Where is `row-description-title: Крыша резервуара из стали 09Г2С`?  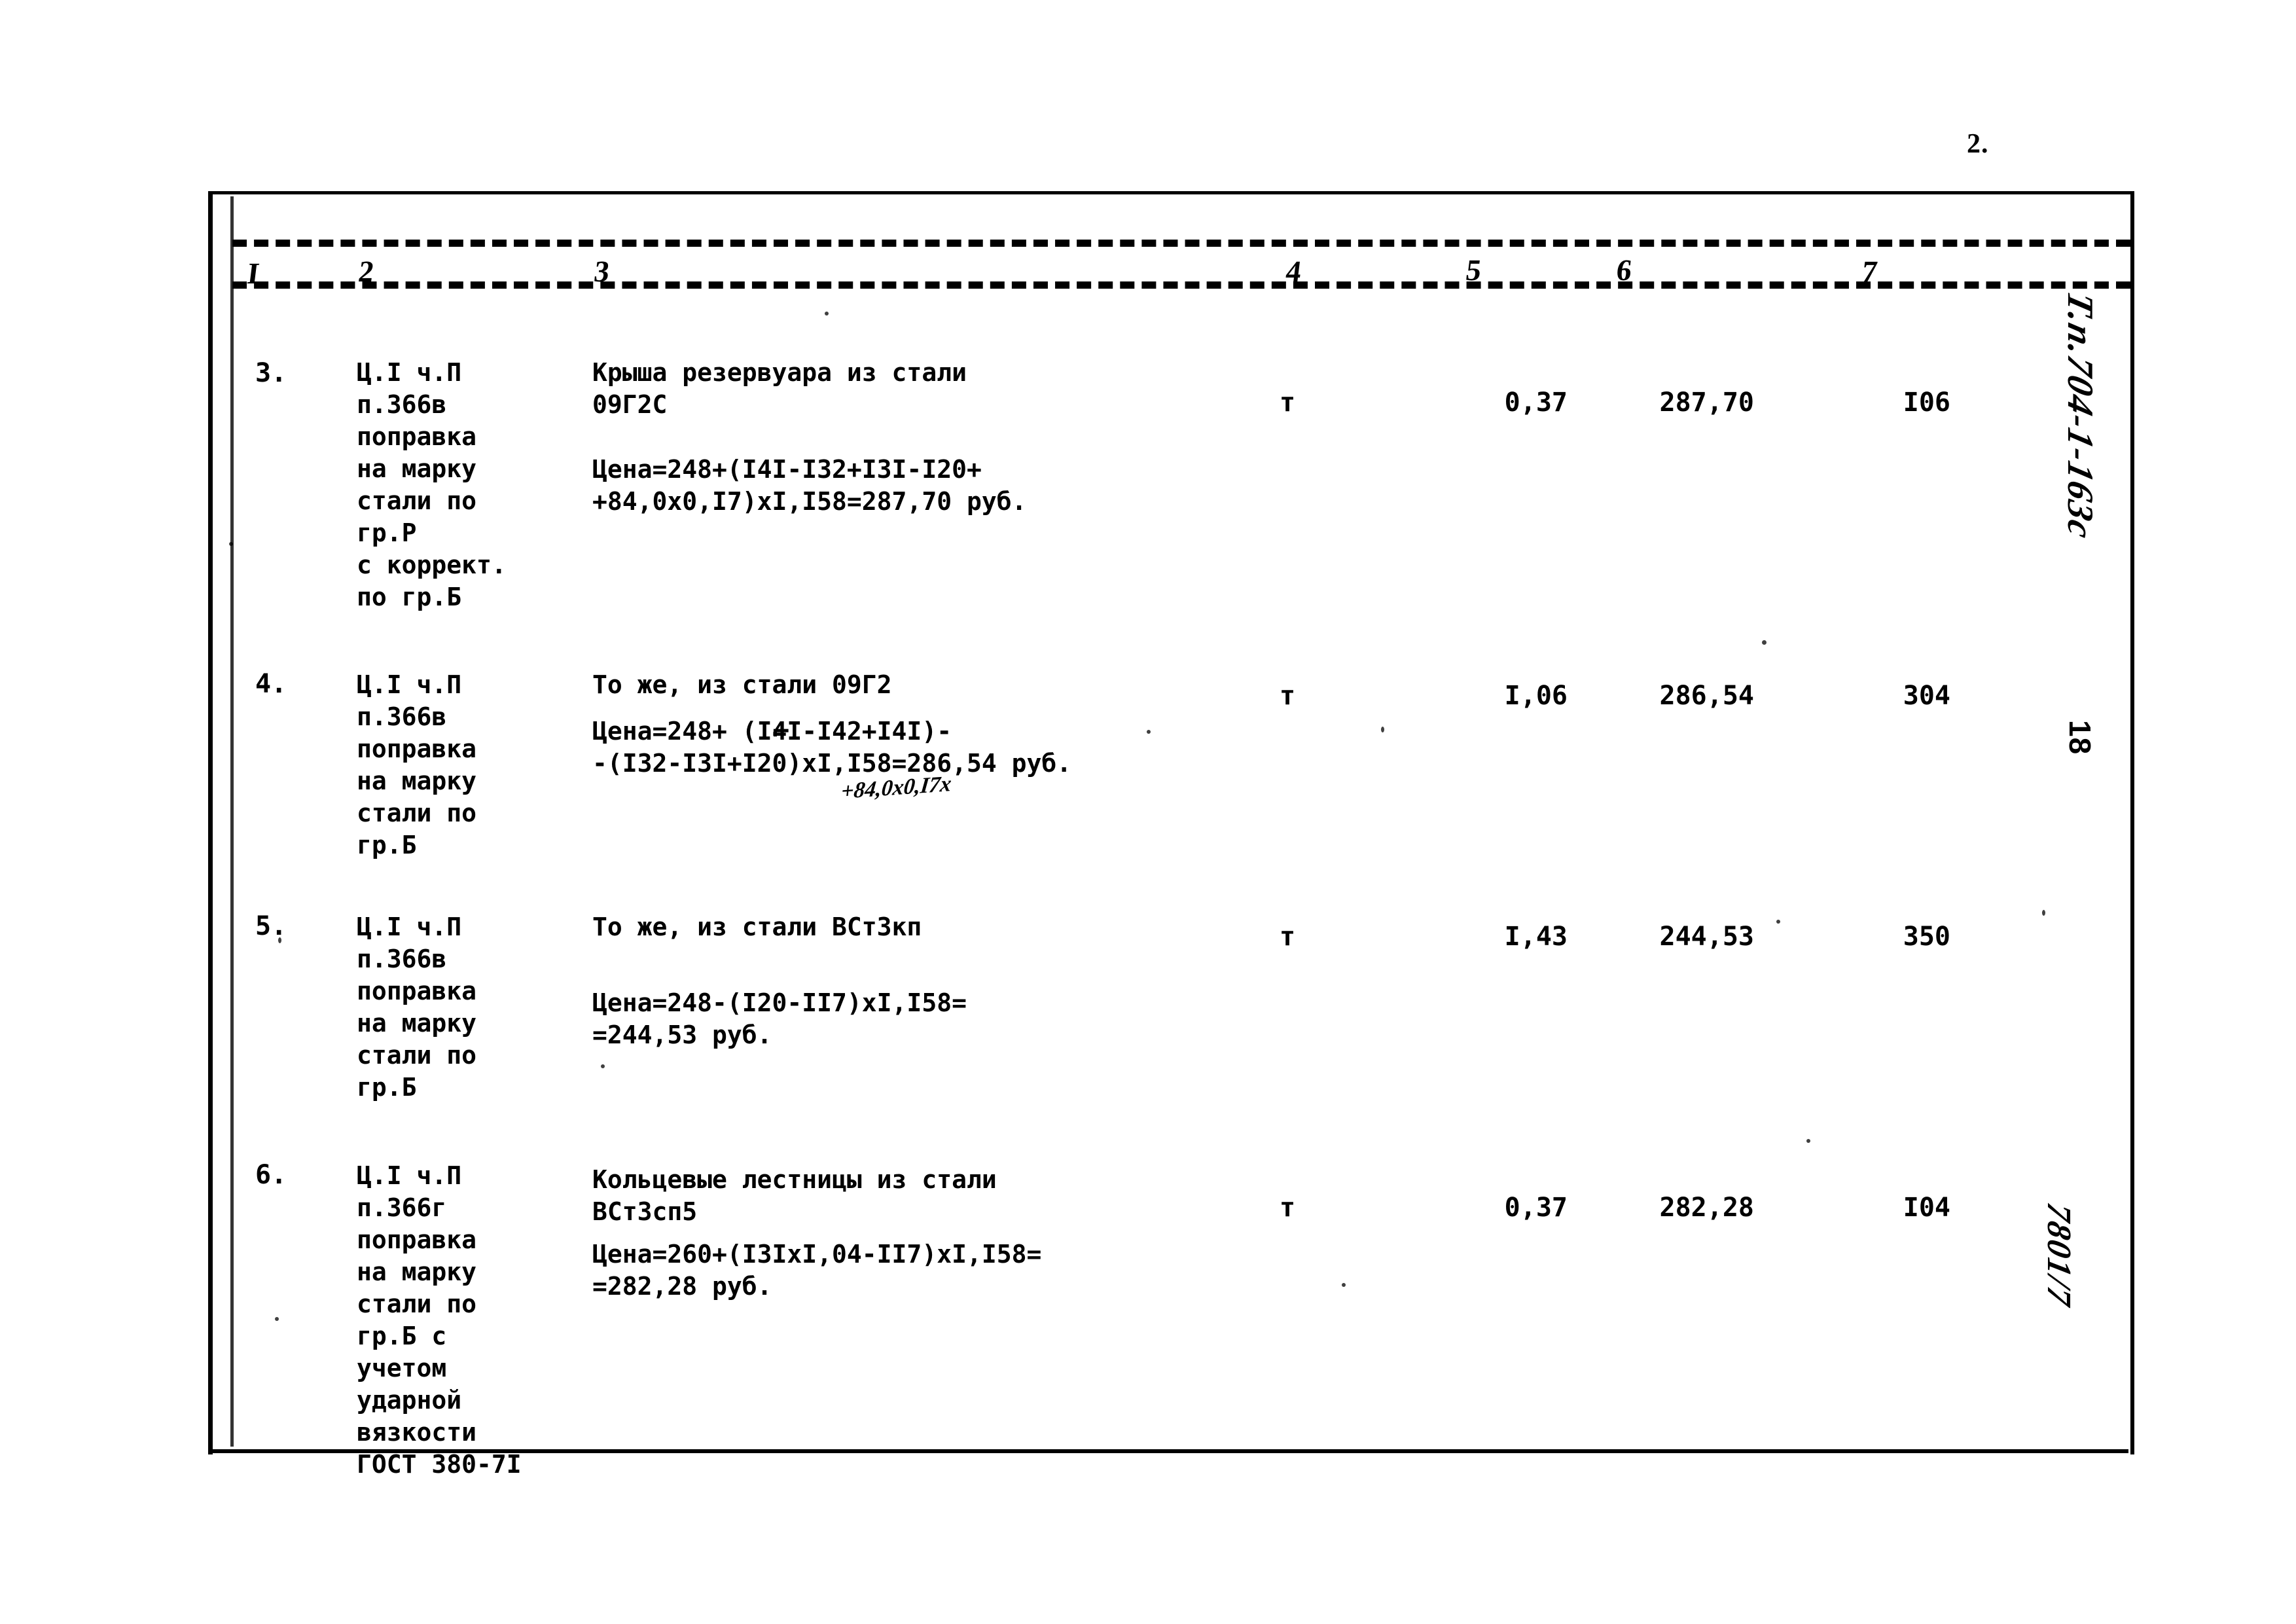
row-description-title: Крыша резервуара из стали 09Г2С is located at coordinates (779, 388).